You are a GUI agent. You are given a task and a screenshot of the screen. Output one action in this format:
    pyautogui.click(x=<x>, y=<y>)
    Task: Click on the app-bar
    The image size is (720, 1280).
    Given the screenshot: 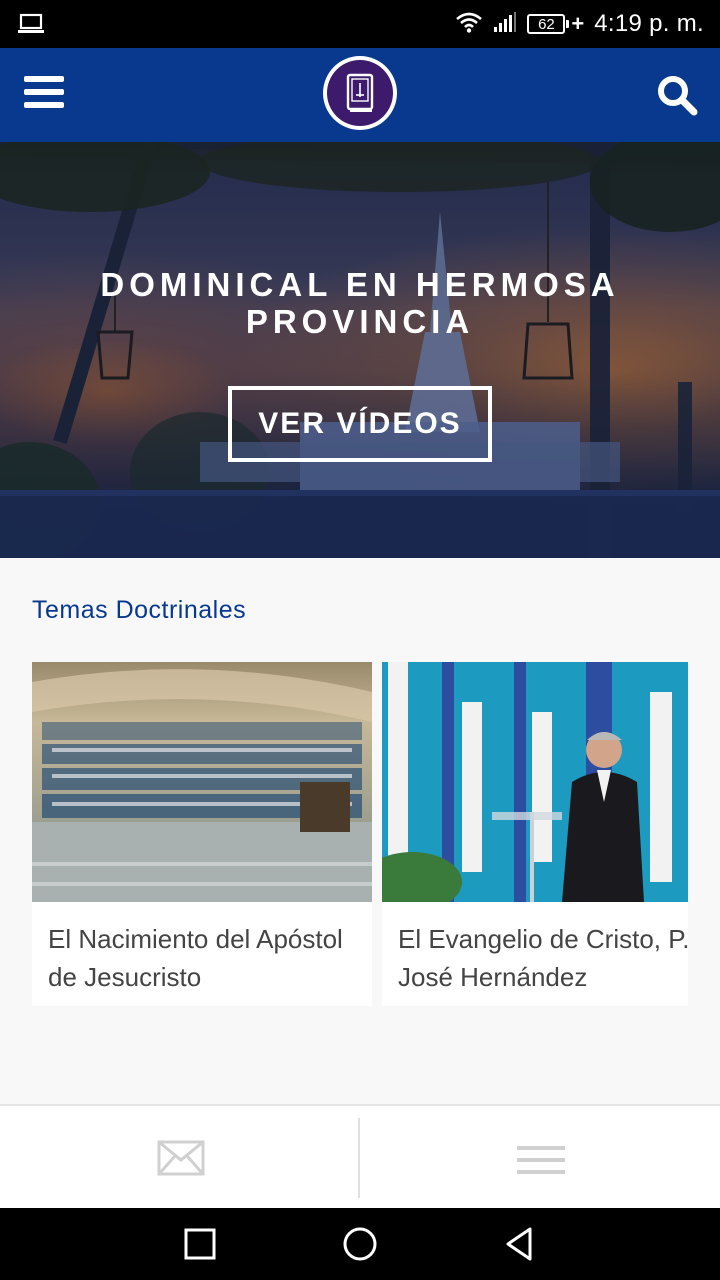 What is the action you would take?
    pyautogui.click(x=360, y=95)
    